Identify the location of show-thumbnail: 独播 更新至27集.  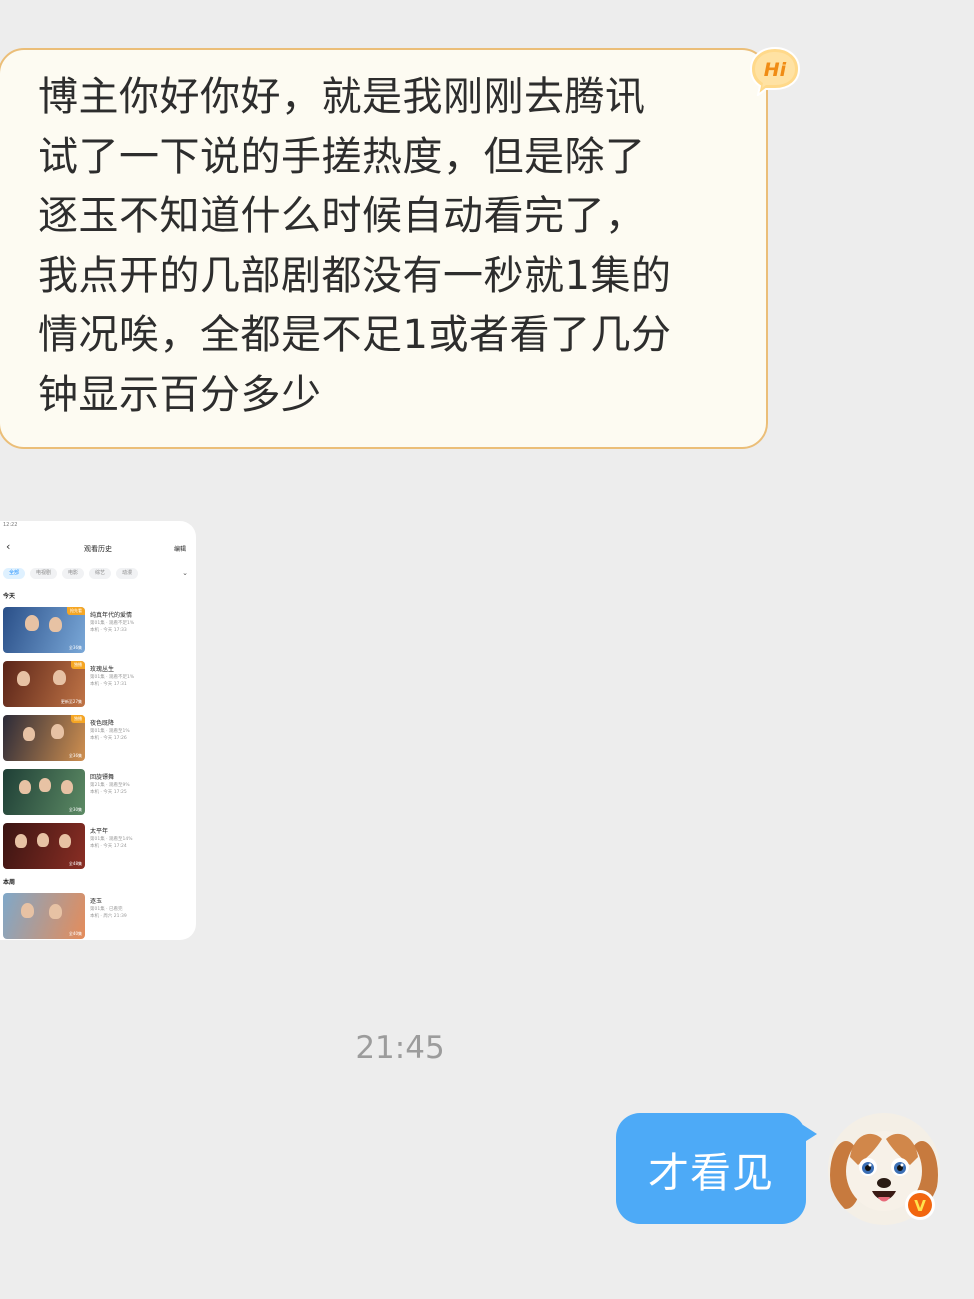
(44, 684).